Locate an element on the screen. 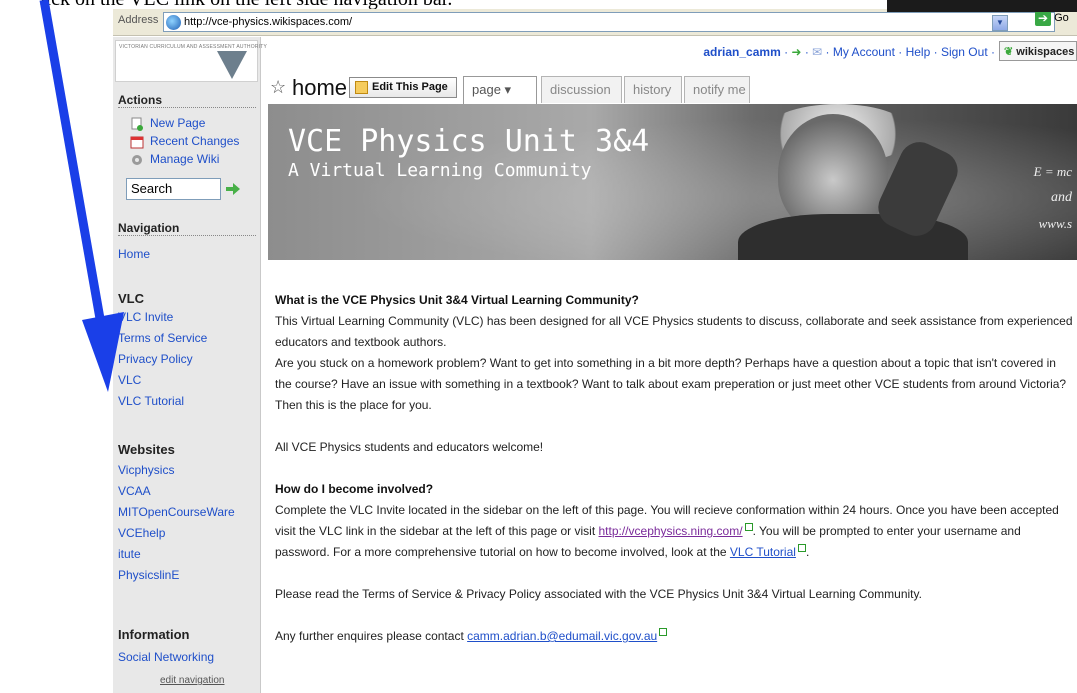  tab-page: page ▾ is located at coordinates (500, 90).